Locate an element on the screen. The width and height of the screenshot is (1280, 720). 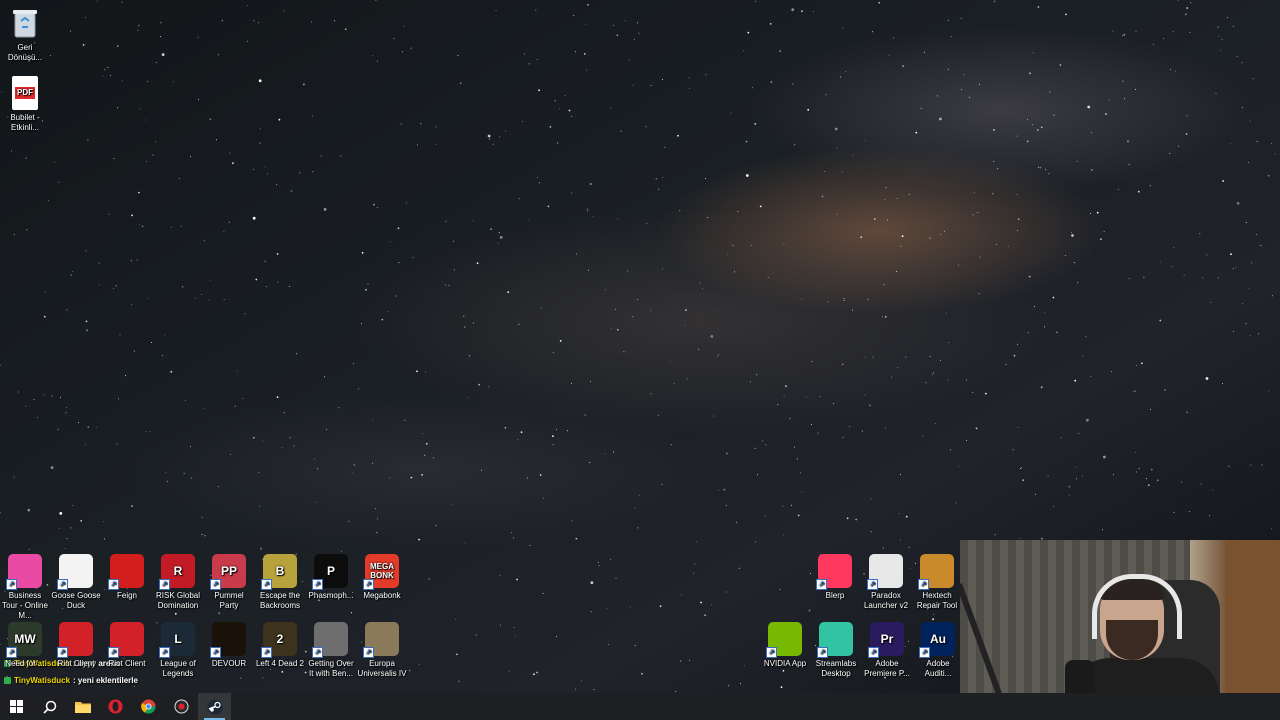
opera-button is located at coordinates (115, 706).